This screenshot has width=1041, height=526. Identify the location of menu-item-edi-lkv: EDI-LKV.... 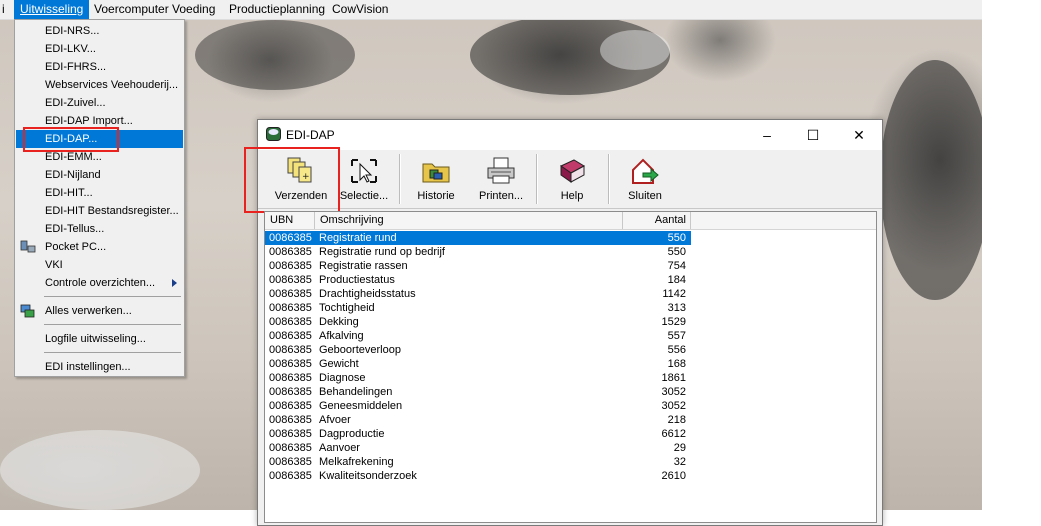
(99, 49).